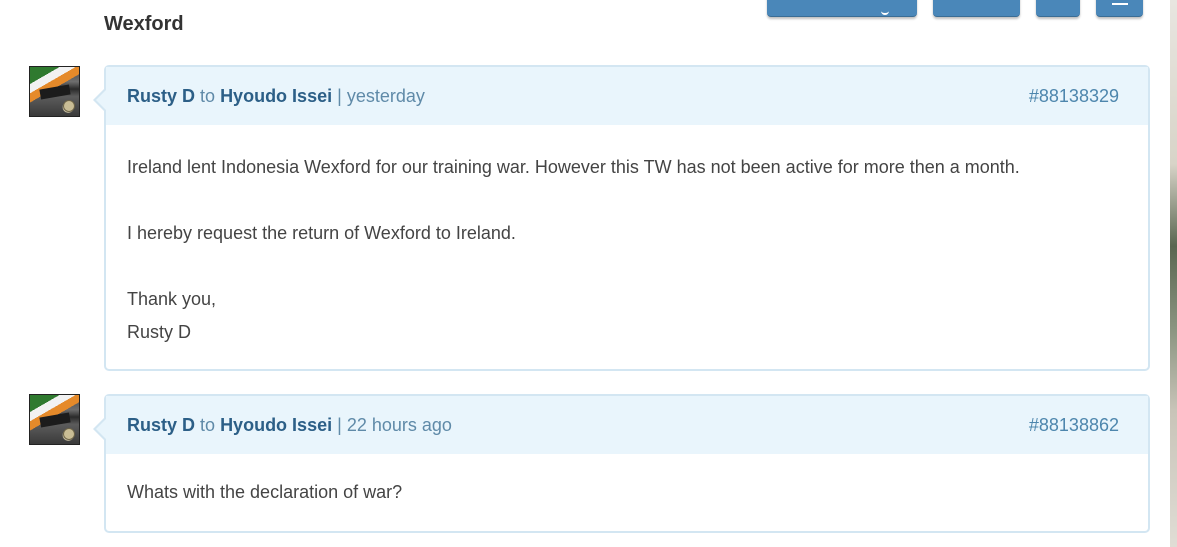 The image size is (1177, 547). I want to click on post-paragraph: Whats with the declaration of war?, so click(265, 492).